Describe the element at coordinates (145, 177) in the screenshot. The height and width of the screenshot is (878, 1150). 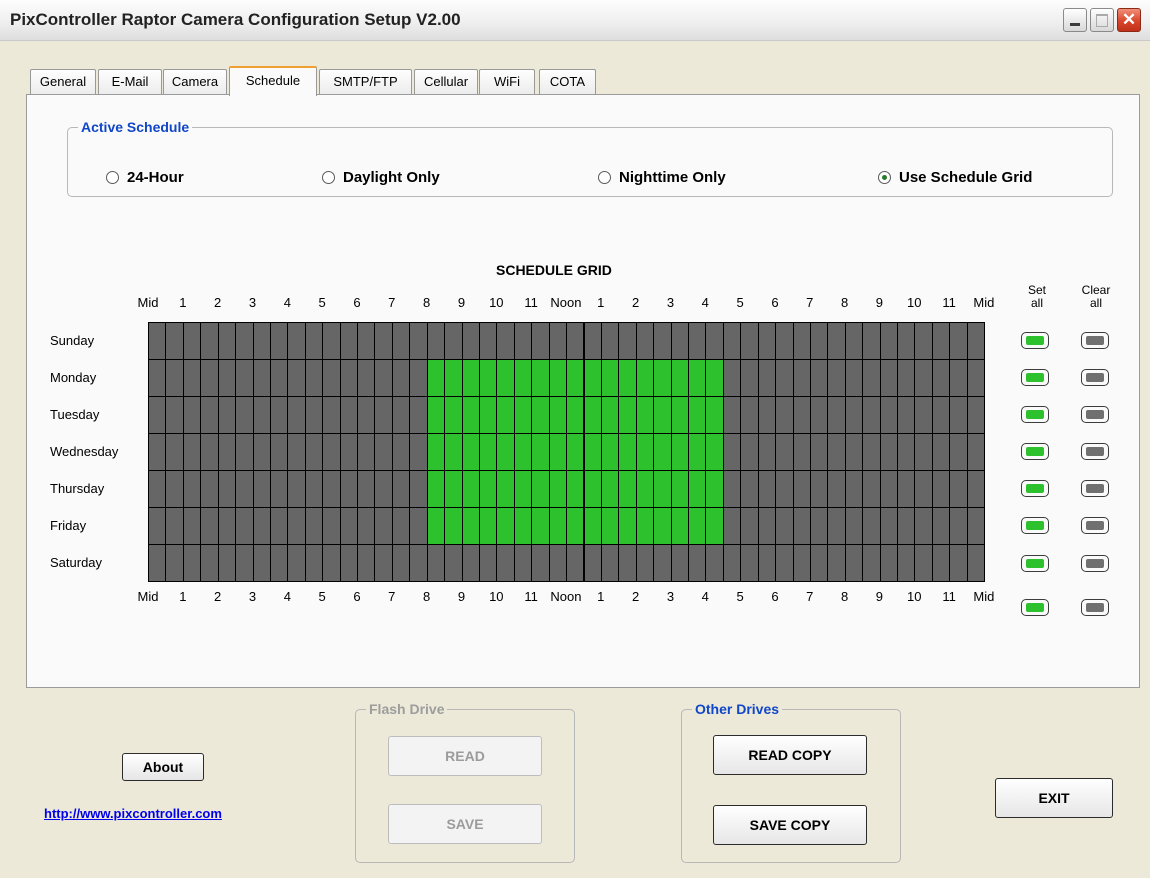
I see `radio-24-hour: 24-Hour` at that location.